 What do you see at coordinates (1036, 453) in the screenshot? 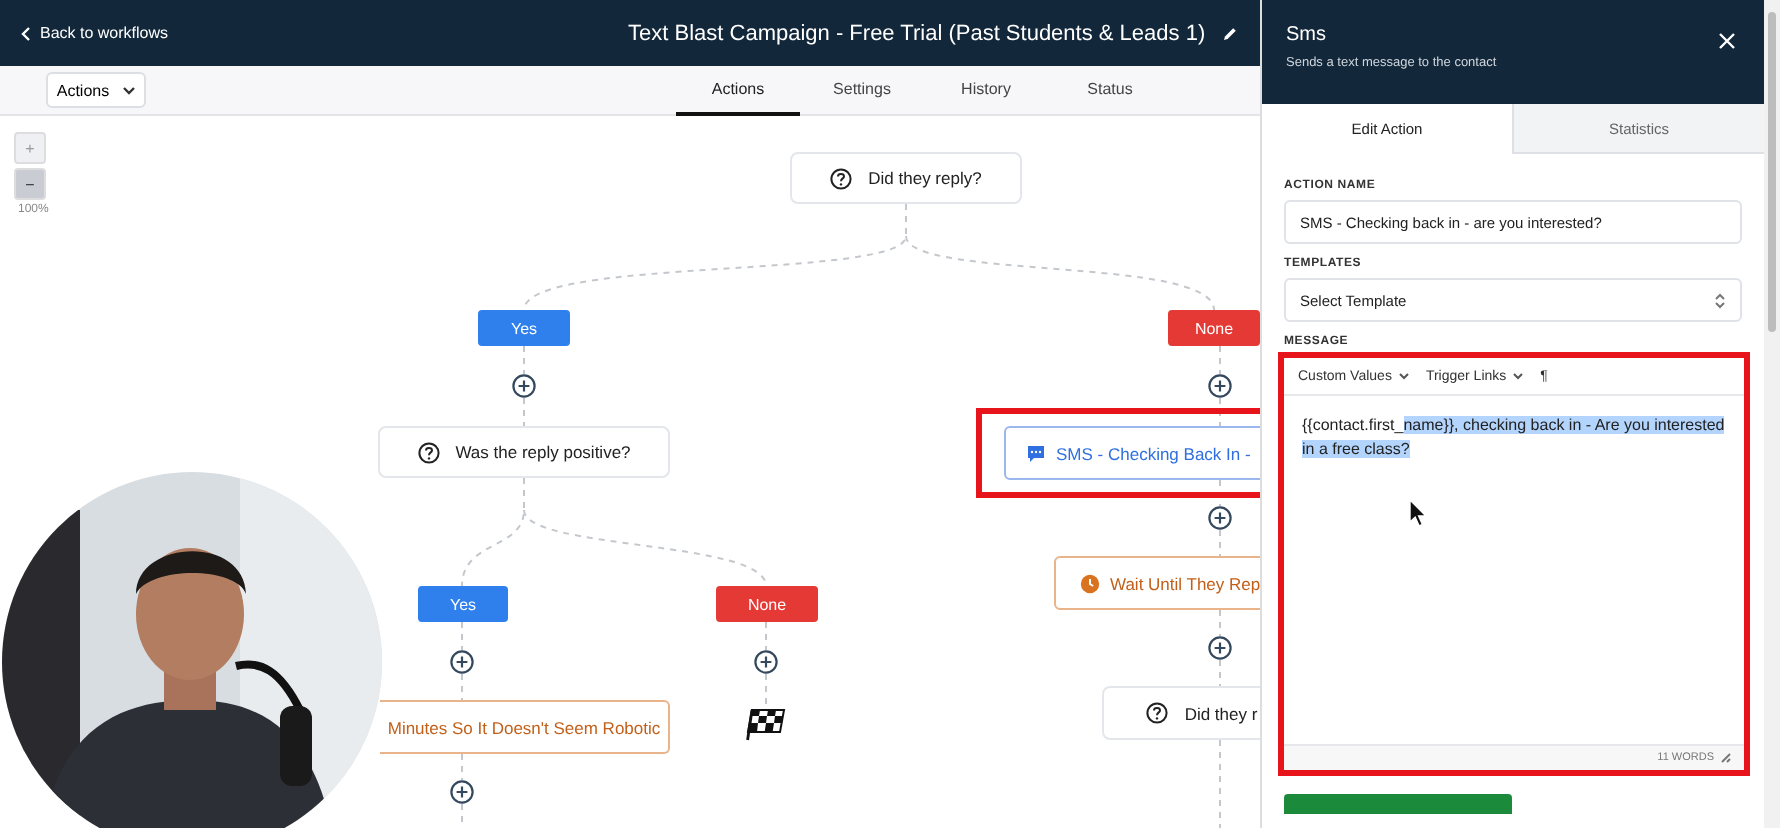
I see `chat-icon` at bounding box center [1036, 453].